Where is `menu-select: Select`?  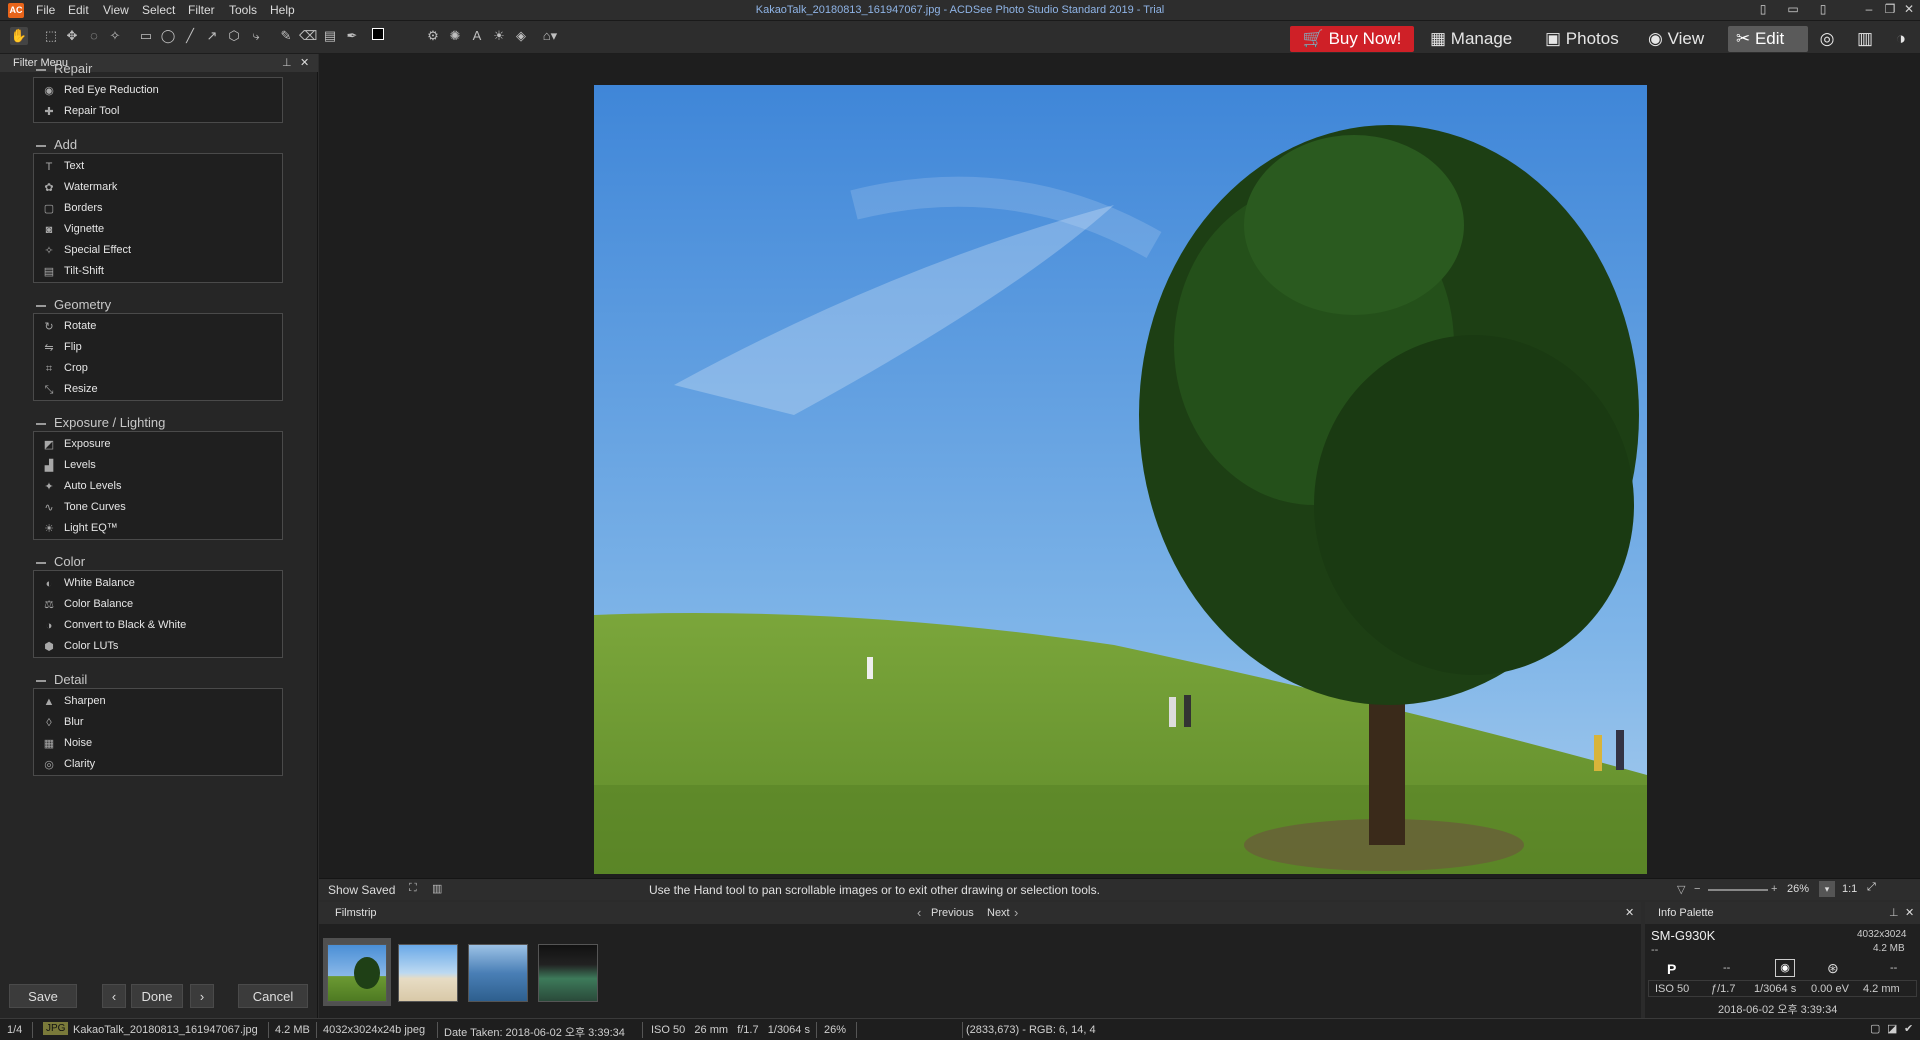 menu-select: Select is located at coordinates (158, 10).